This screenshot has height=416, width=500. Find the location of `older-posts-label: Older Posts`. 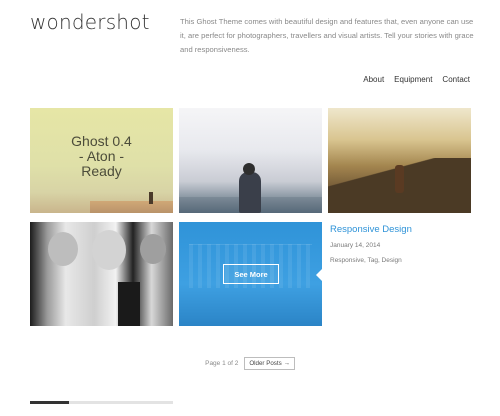

older-posts-label: Older Posts is located at coordinates (265, 363).